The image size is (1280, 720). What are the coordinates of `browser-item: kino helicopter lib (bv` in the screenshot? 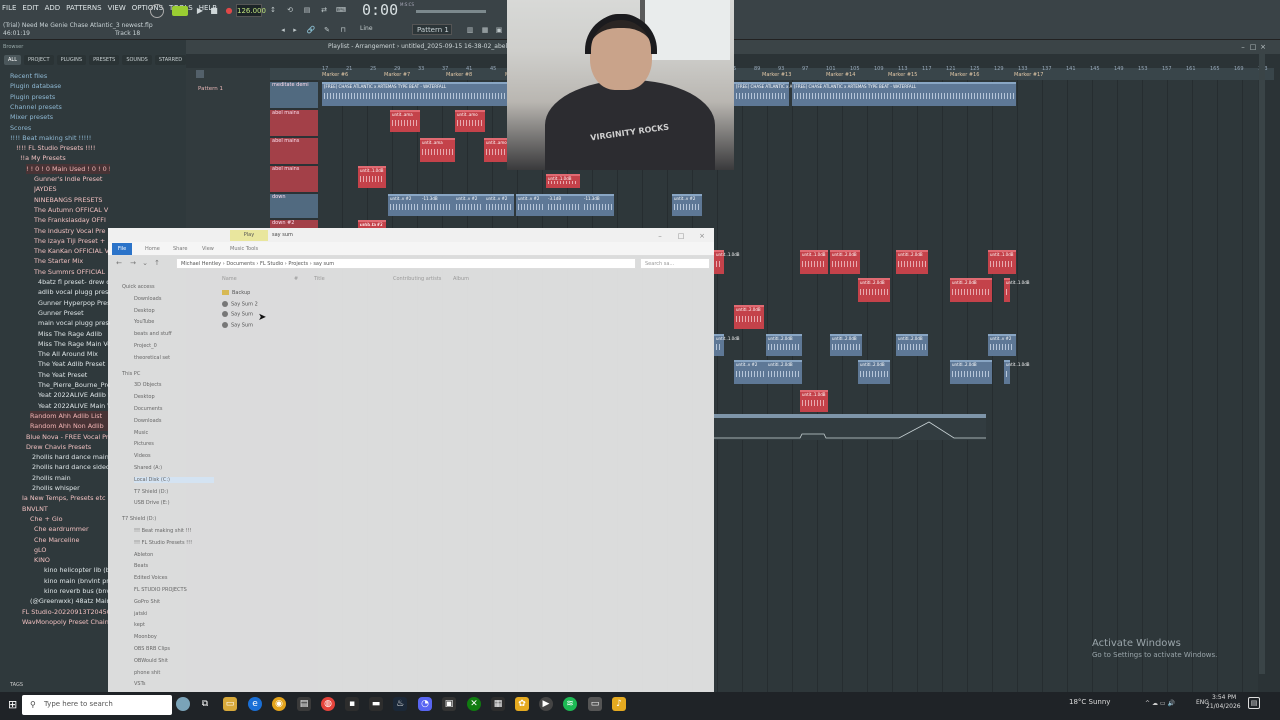 It's located at (77, 570).